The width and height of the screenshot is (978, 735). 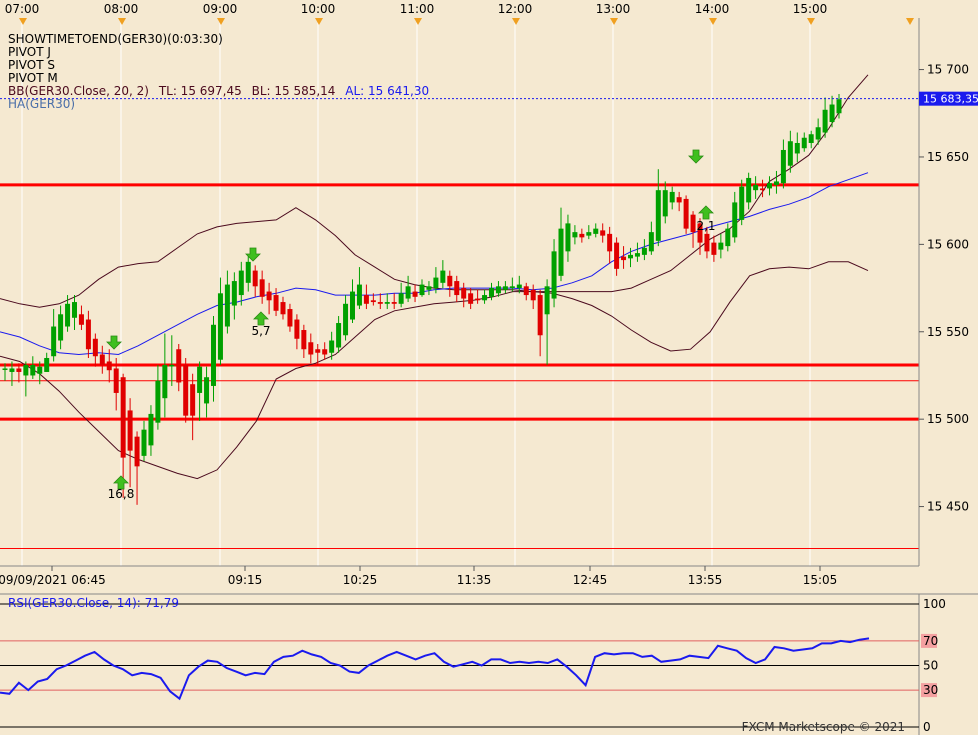 What do you see at coordinates (948, 244) in the screenshot?
I see `price-tick-label: 15 600` at bounding box center [948, 244].